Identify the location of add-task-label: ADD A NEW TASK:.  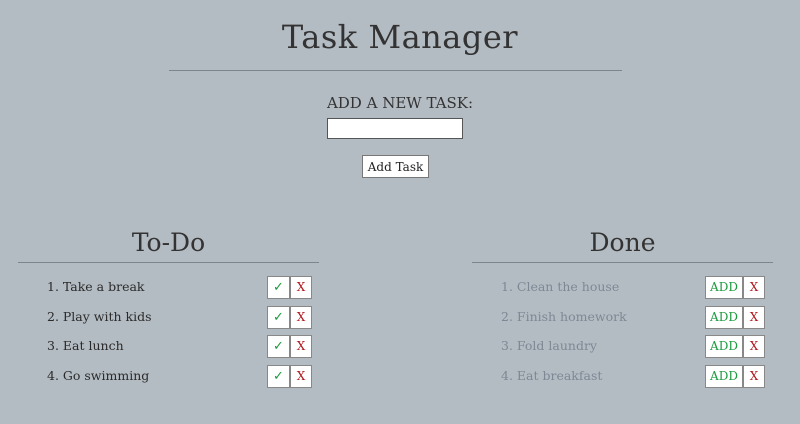
(400, 103).